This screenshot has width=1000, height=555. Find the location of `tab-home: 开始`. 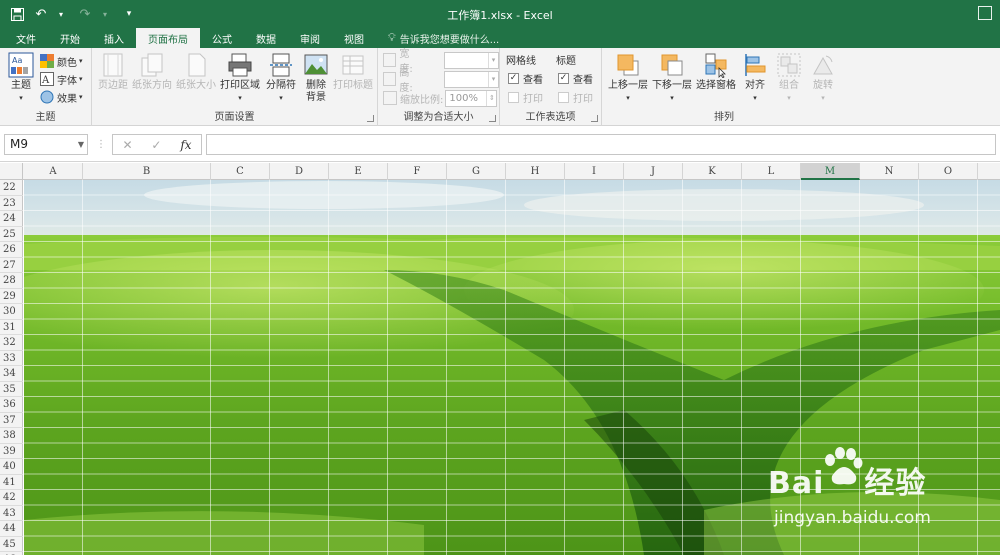

tab-home: 开始 is located at coordinates (70, 38).